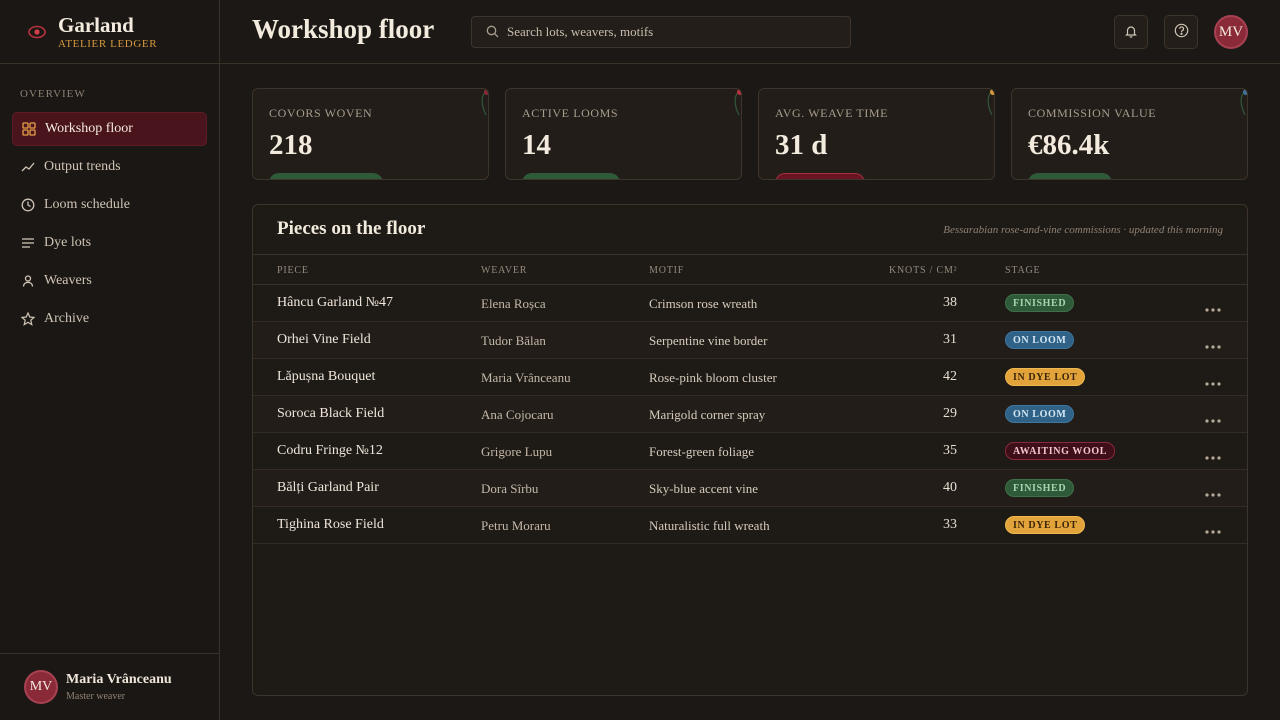  What do you see at coordinates (801, 145) in the screenshot?
I see `stat-value: 31 d` at bounding box center [801, 145].